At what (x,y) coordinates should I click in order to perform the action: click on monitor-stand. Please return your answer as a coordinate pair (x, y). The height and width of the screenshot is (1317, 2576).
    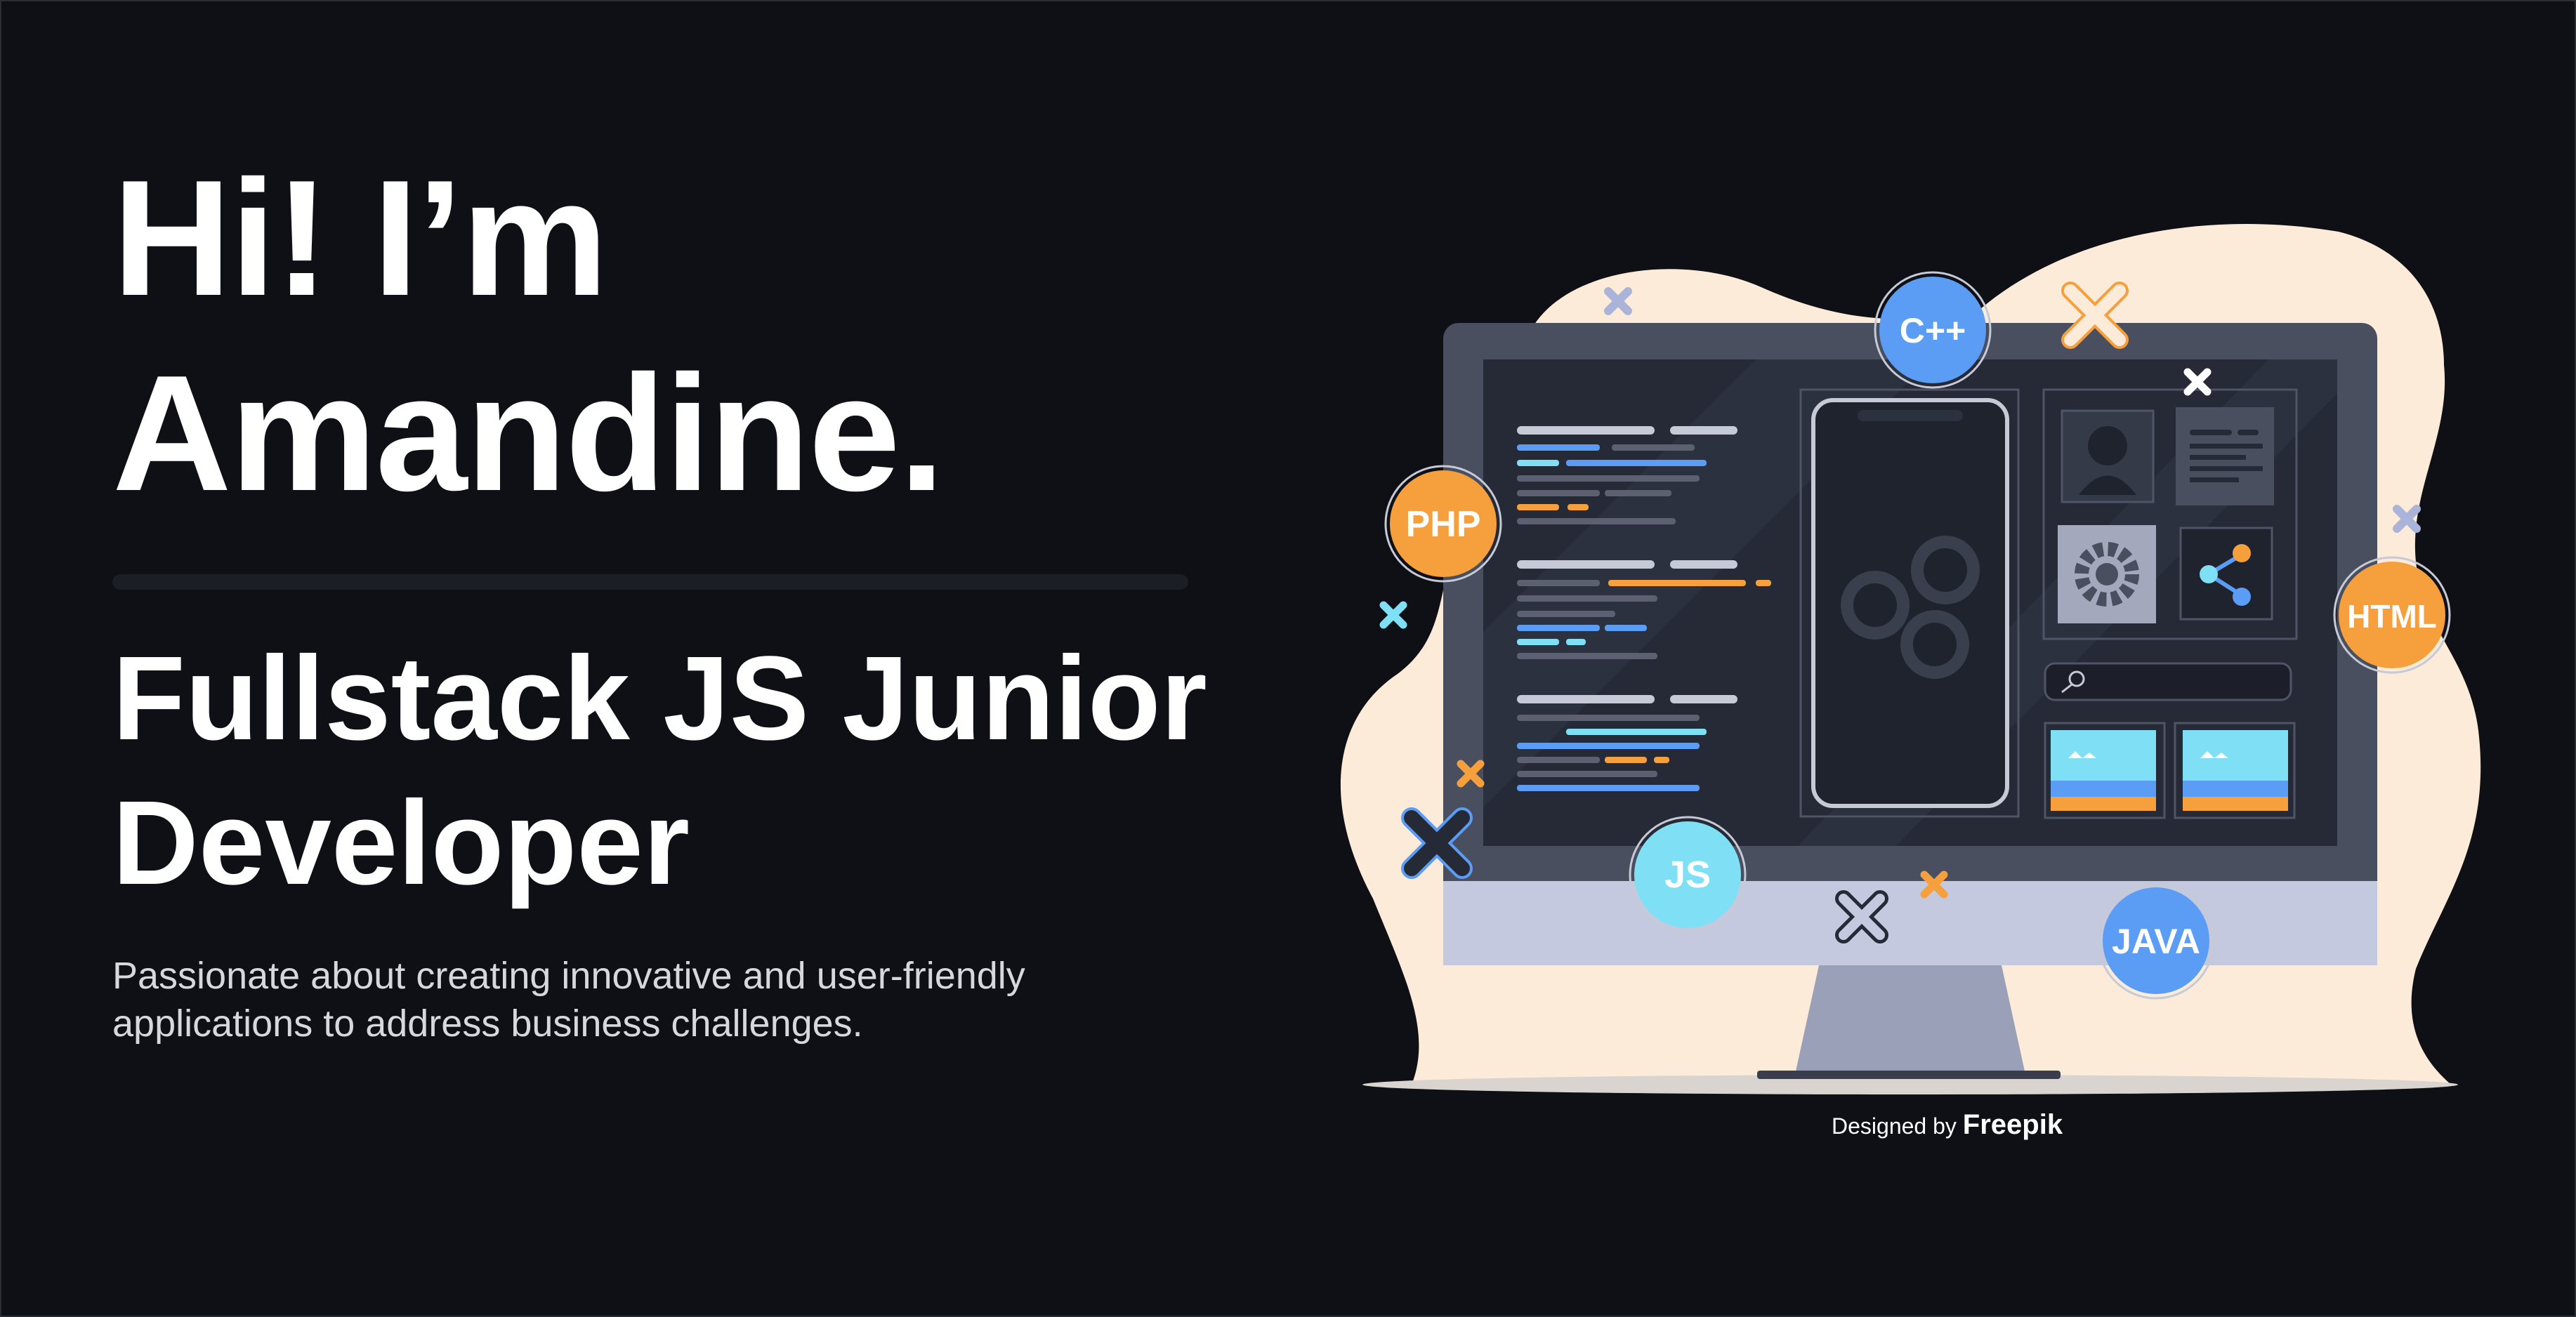
    Looking at the image, I should click on (1910, 1021).